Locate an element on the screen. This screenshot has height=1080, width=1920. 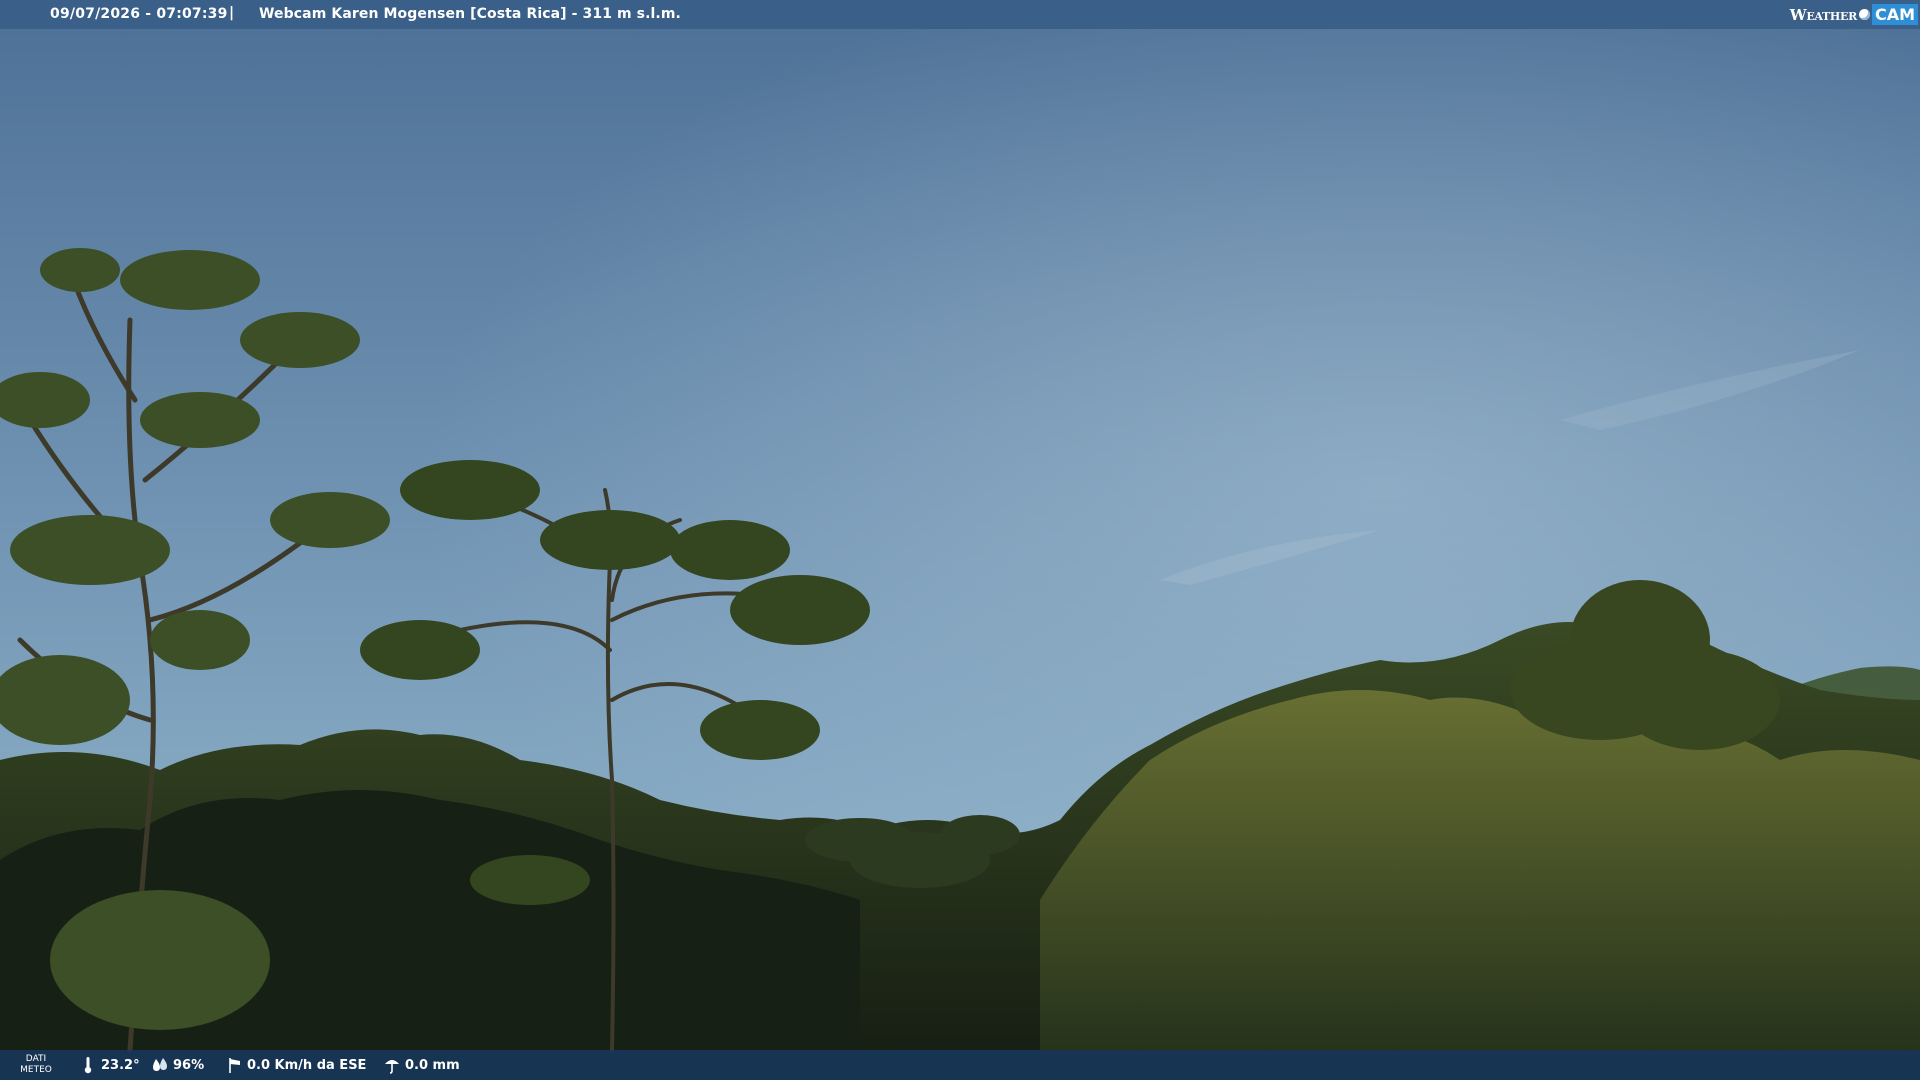
brand-cam-text: CAM is located at coordinates (1894, 14).